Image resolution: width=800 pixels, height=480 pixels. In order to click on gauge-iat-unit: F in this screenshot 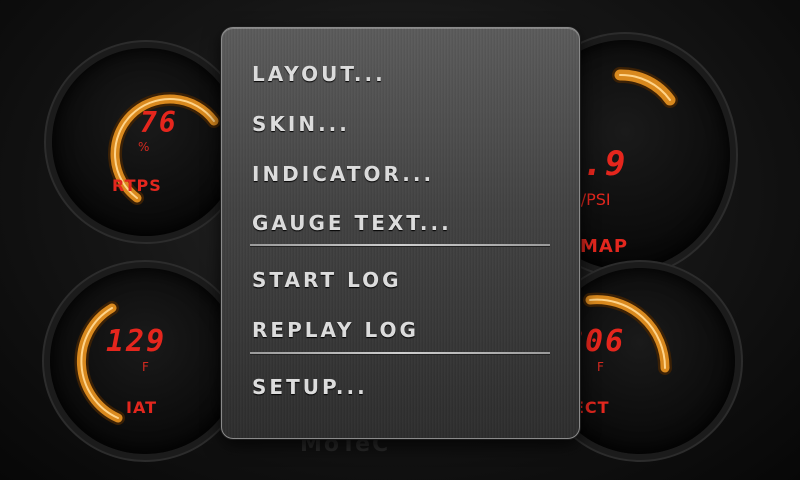, I will do `click(145, 367)`.